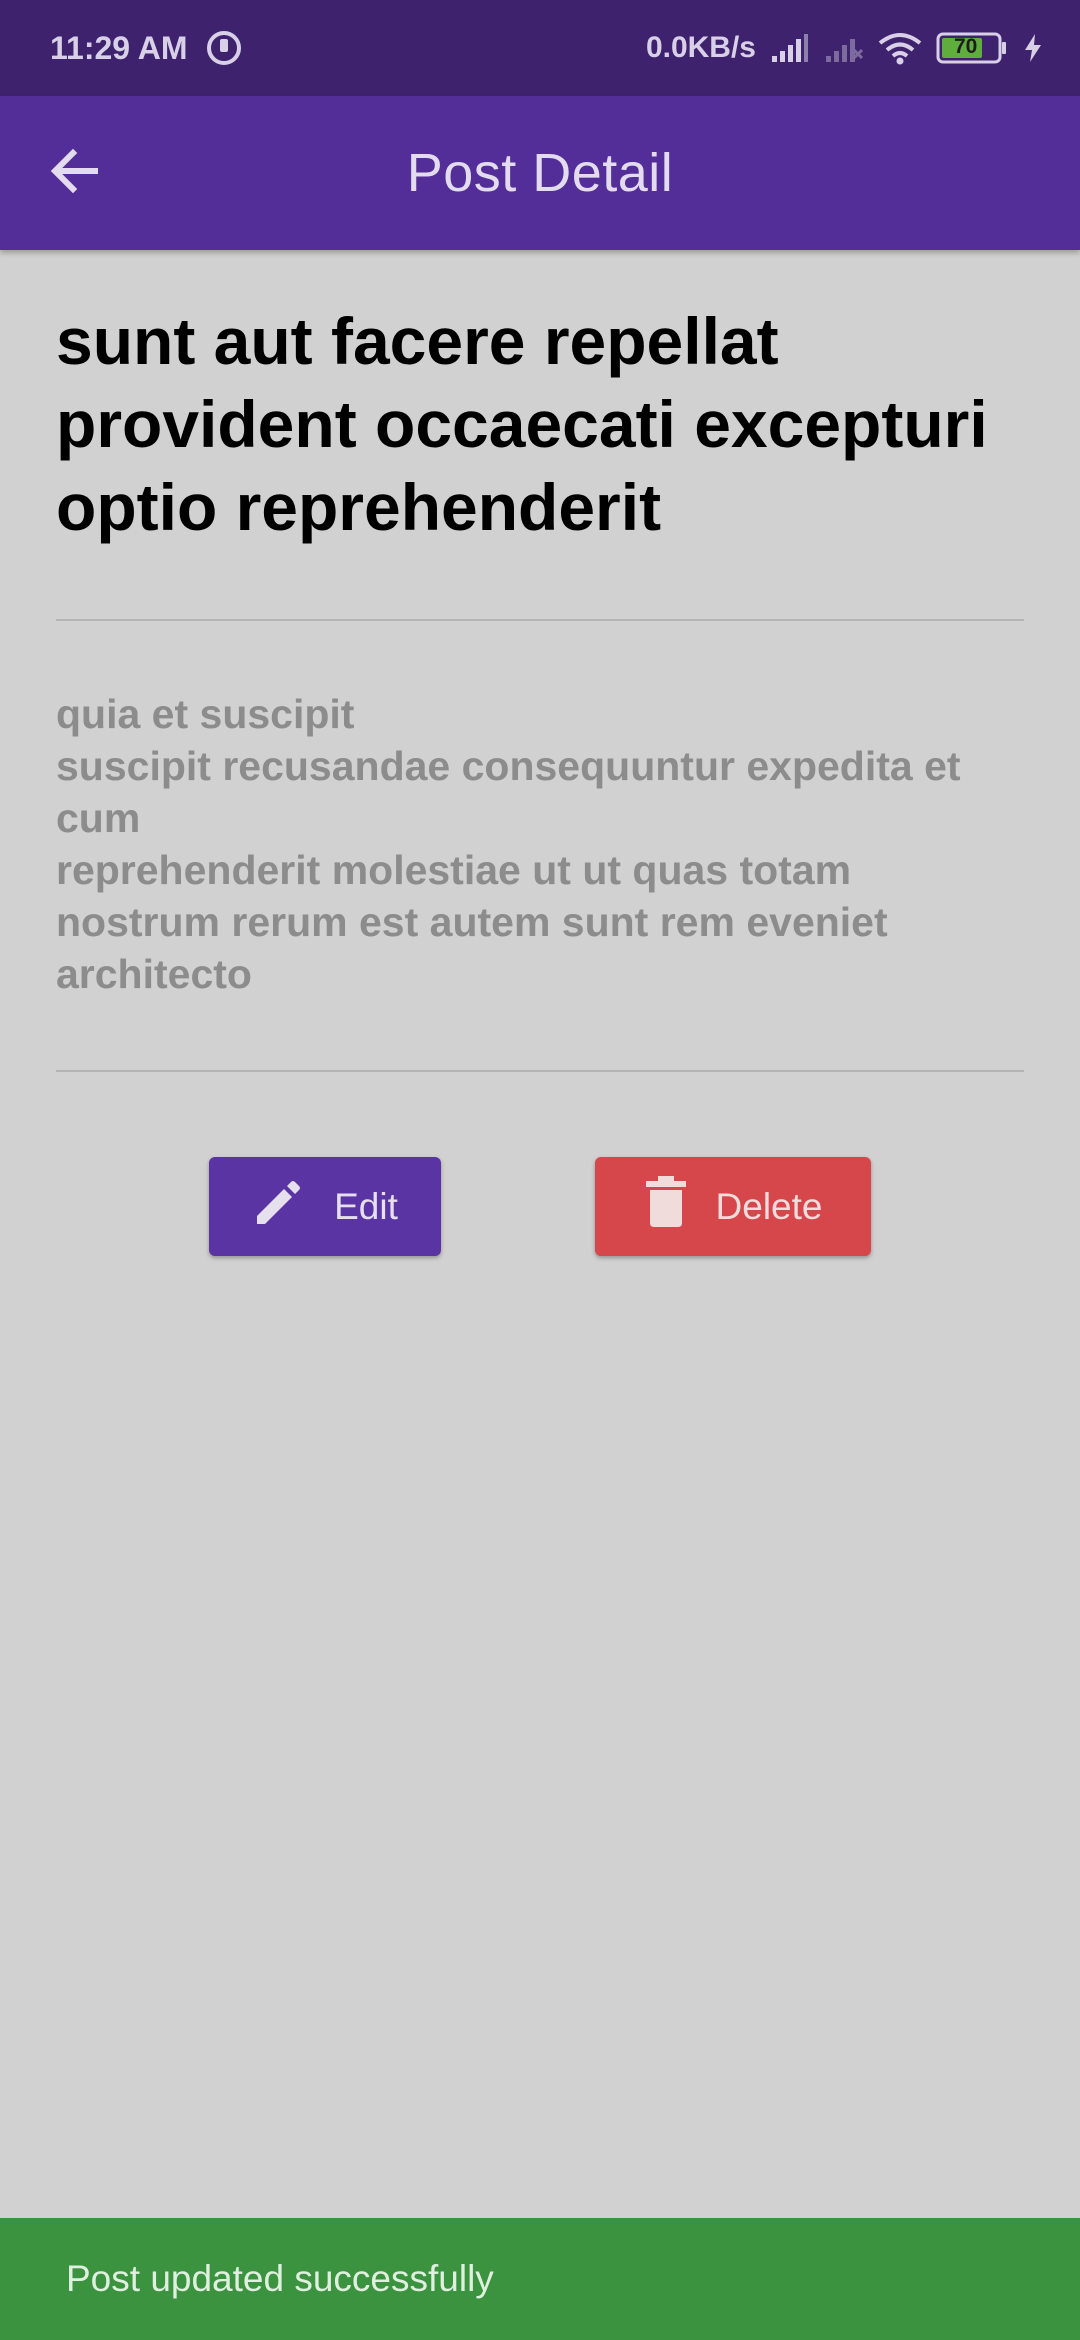  I want to click on charging-icon, so click(1033, 48).